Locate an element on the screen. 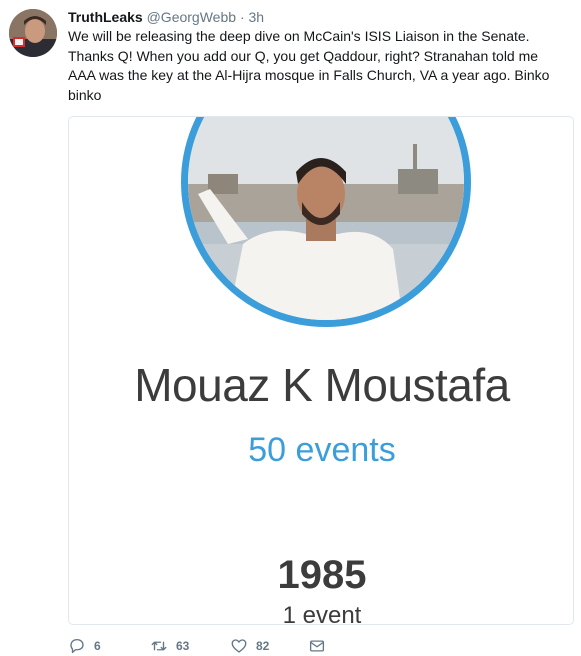 The height and width of the screenshot is (656, 581). tweet-actions: 6 63 82 is located at coordinates (318, 646).